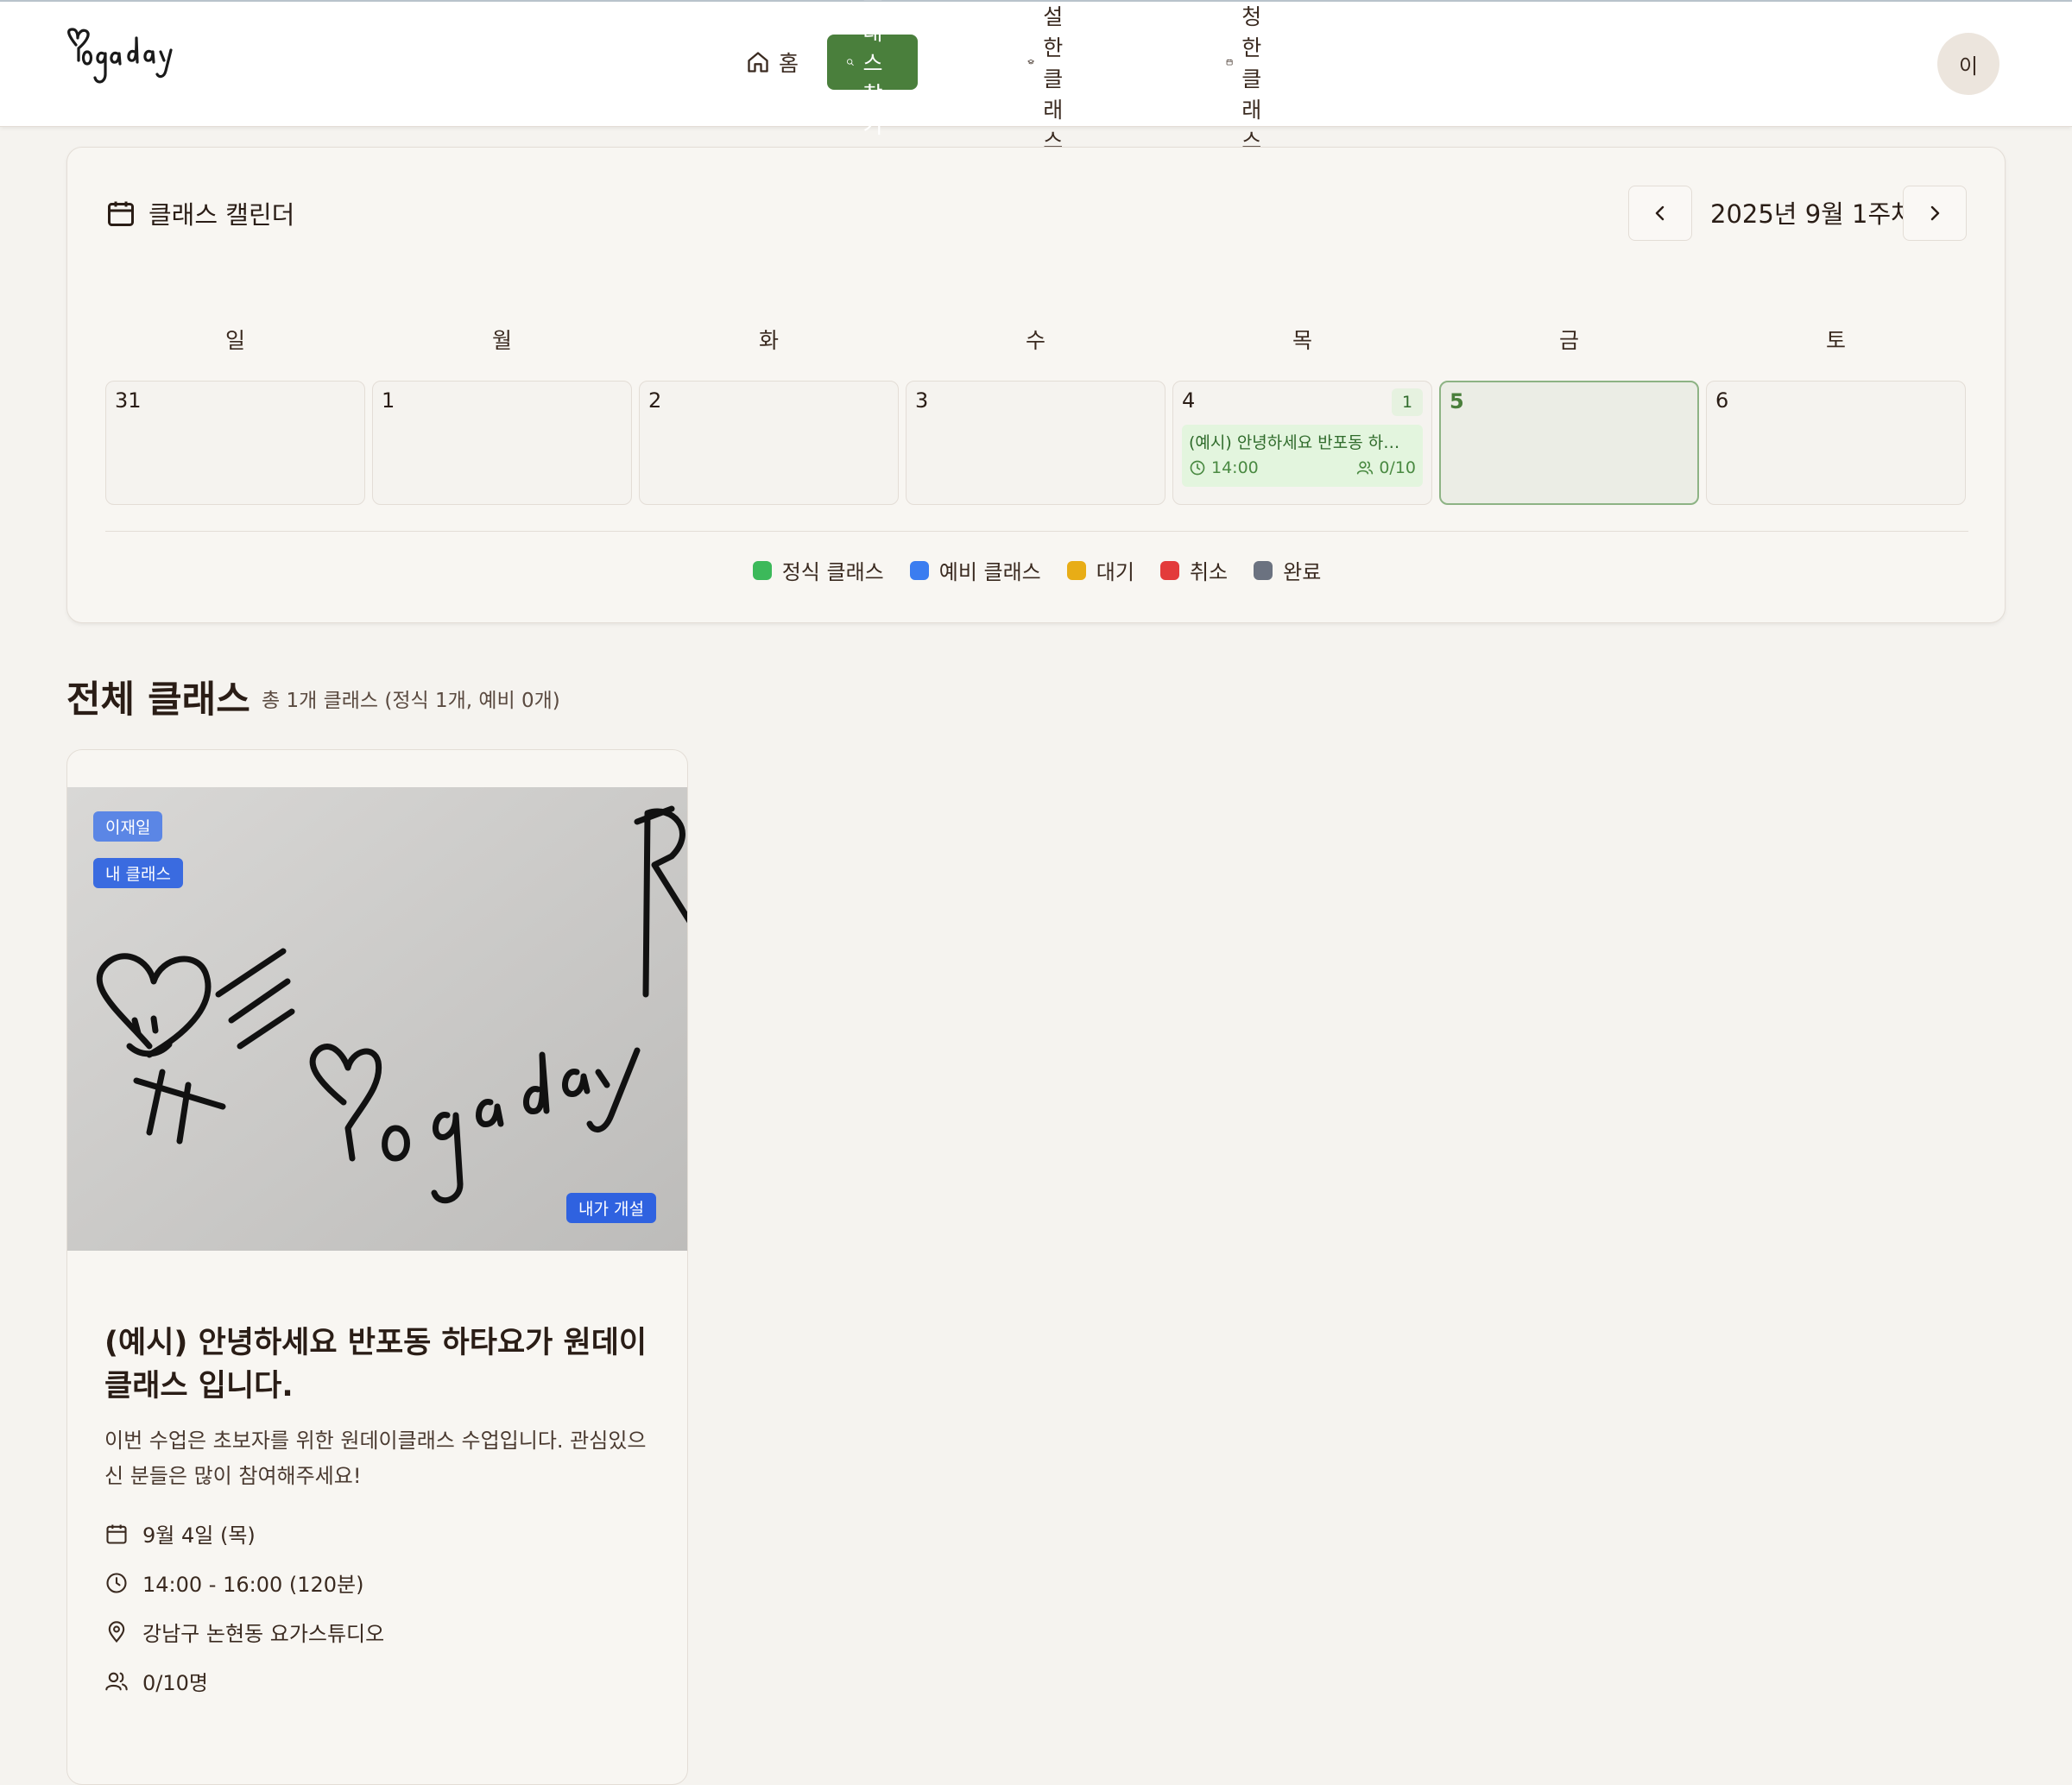 This screenshot has width=2072, height=1785. What do you see at coordinates (128, 401) in the screenshot?
I see `day-number: 31` at bounding box center [128, 401].